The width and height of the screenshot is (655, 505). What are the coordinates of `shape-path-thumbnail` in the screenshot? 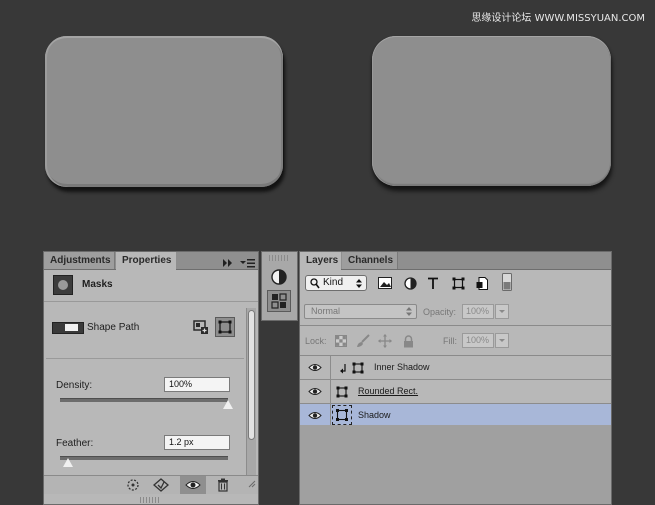 It's located at (68, 328).